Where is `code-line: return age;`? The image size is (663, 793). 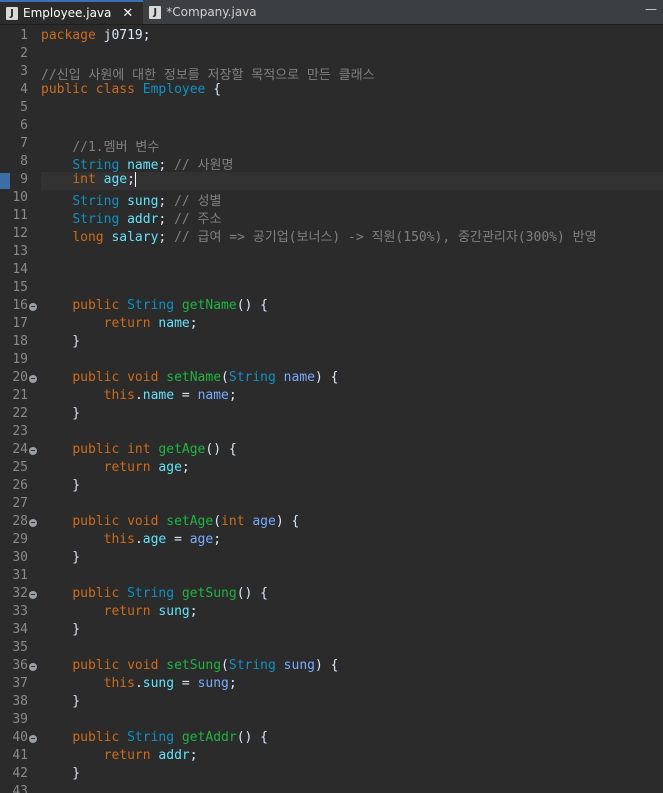
code-line: return age; is located at coordinates (115, 469).